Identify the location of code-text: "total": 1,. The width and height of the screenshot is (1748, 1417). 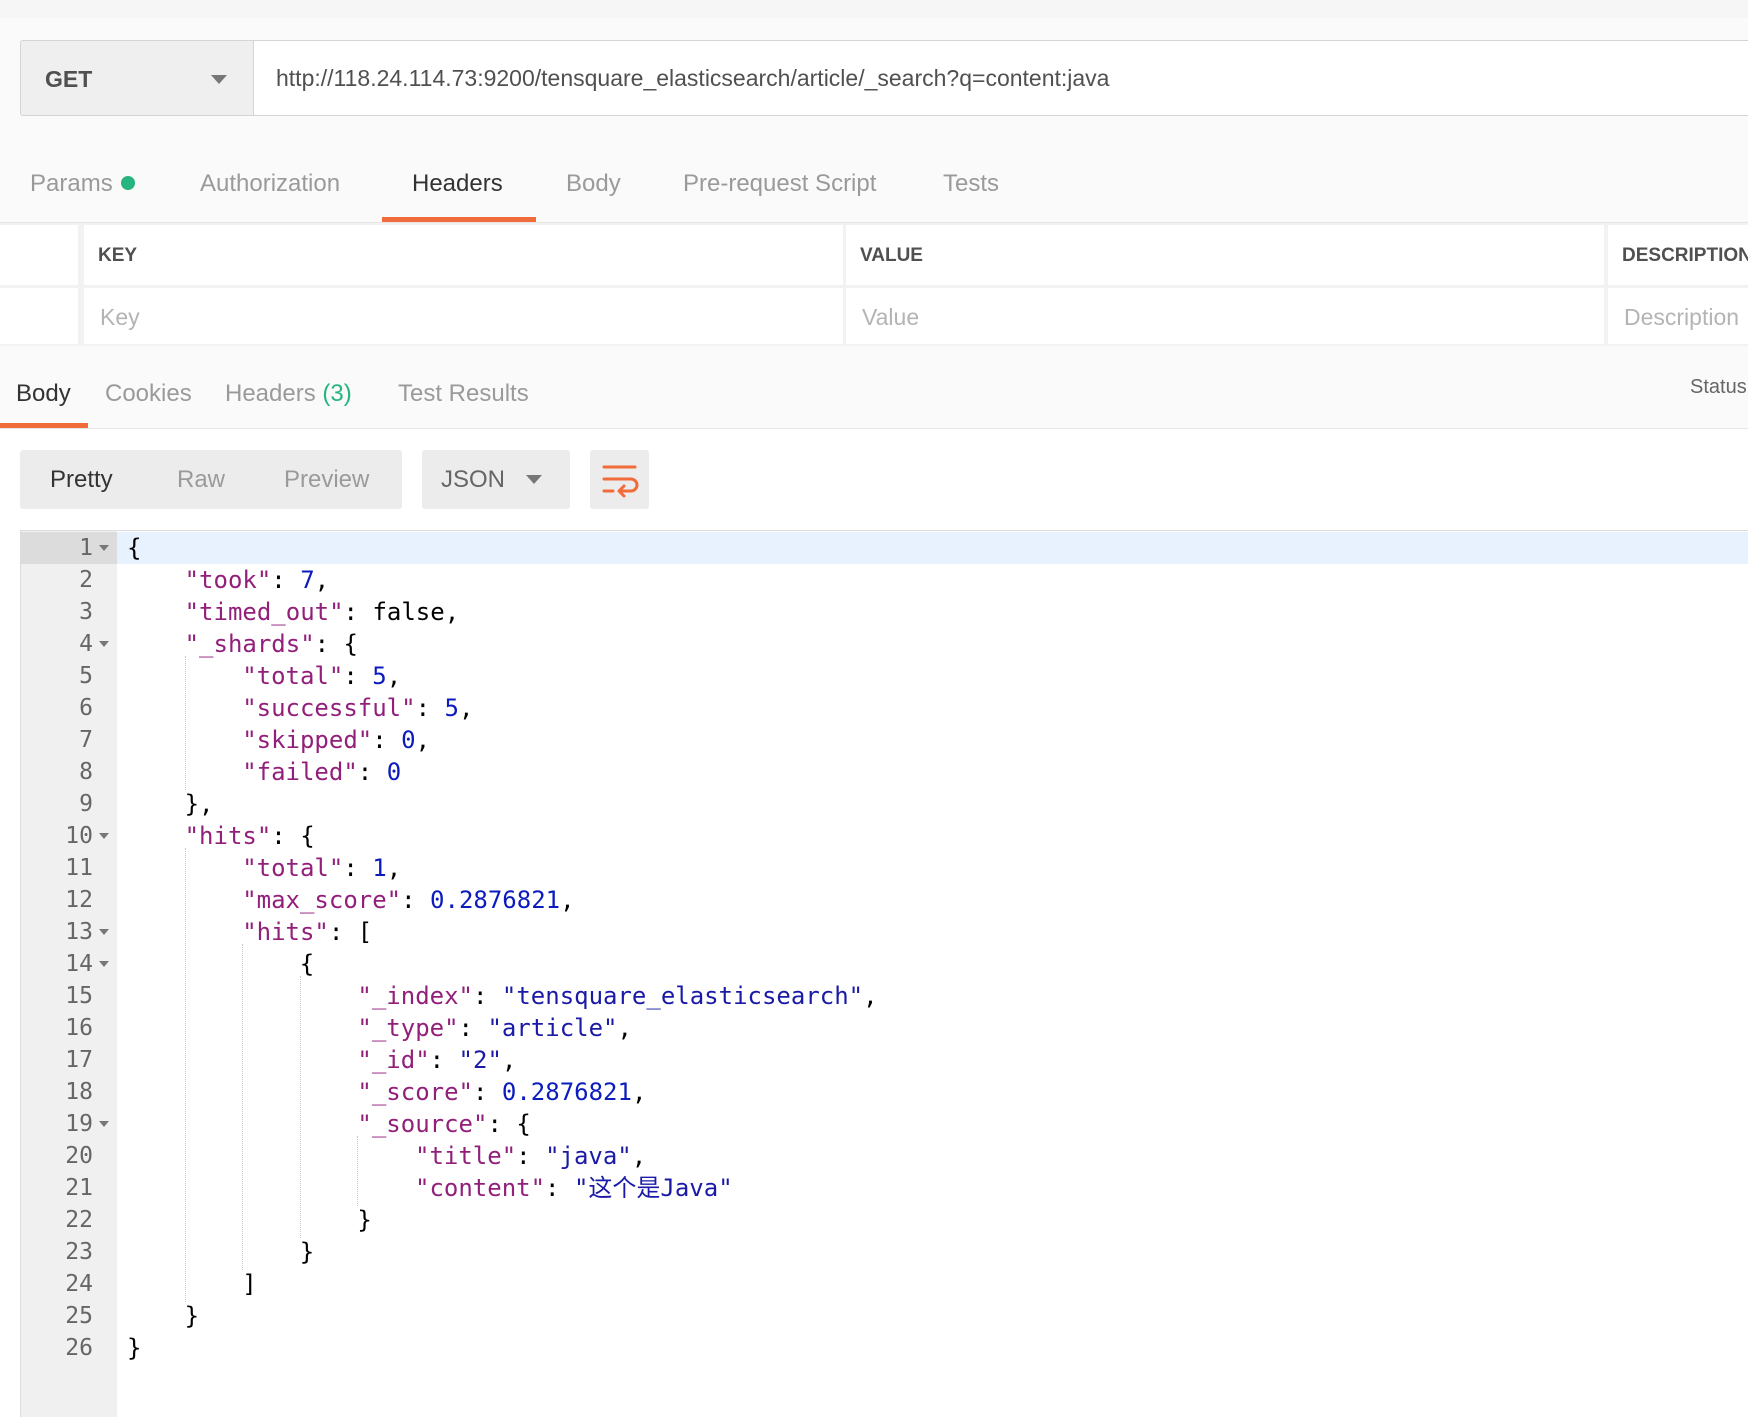
(321, 868).